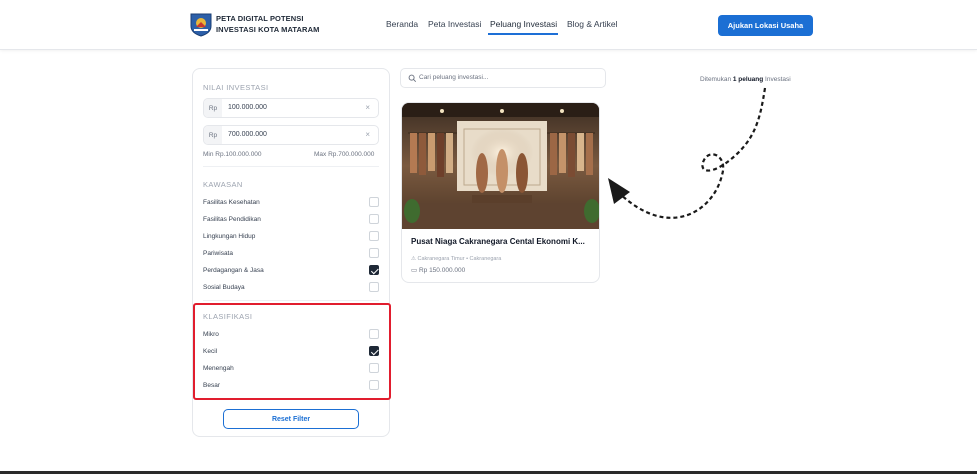 The width and height of the screenshot is (977, 474). What do you see at coordinates (247, 107) in the screenshot?
I see `min-investment-value: 100.000.000` at bounding box center [247, 107].